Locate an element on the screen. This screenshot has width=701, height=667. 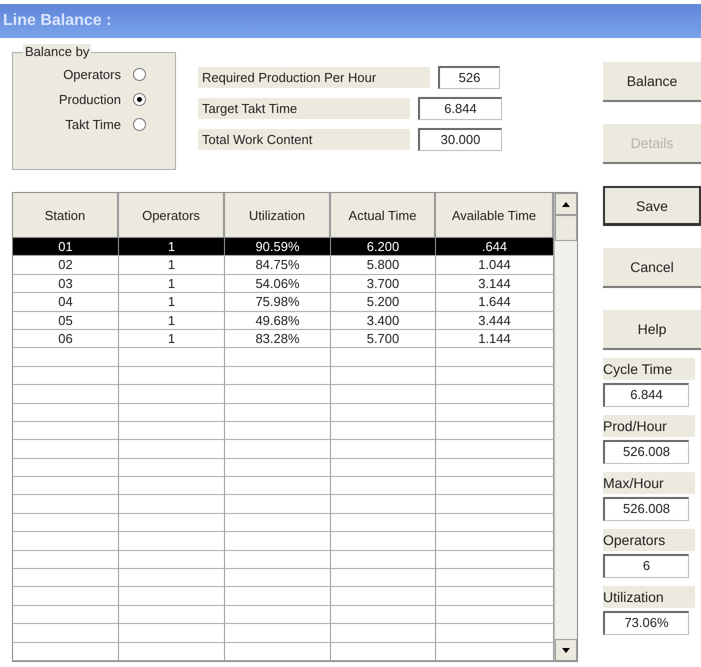
field-label: Total Work Content is located at coordinates (304, 139).